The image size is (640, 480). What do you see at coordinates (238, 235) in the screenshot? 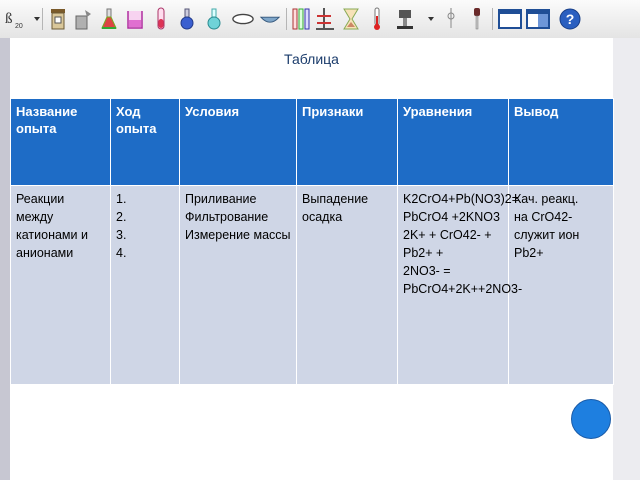
I see `condition-item: Измерение массы` at bounding box center [238, 235].